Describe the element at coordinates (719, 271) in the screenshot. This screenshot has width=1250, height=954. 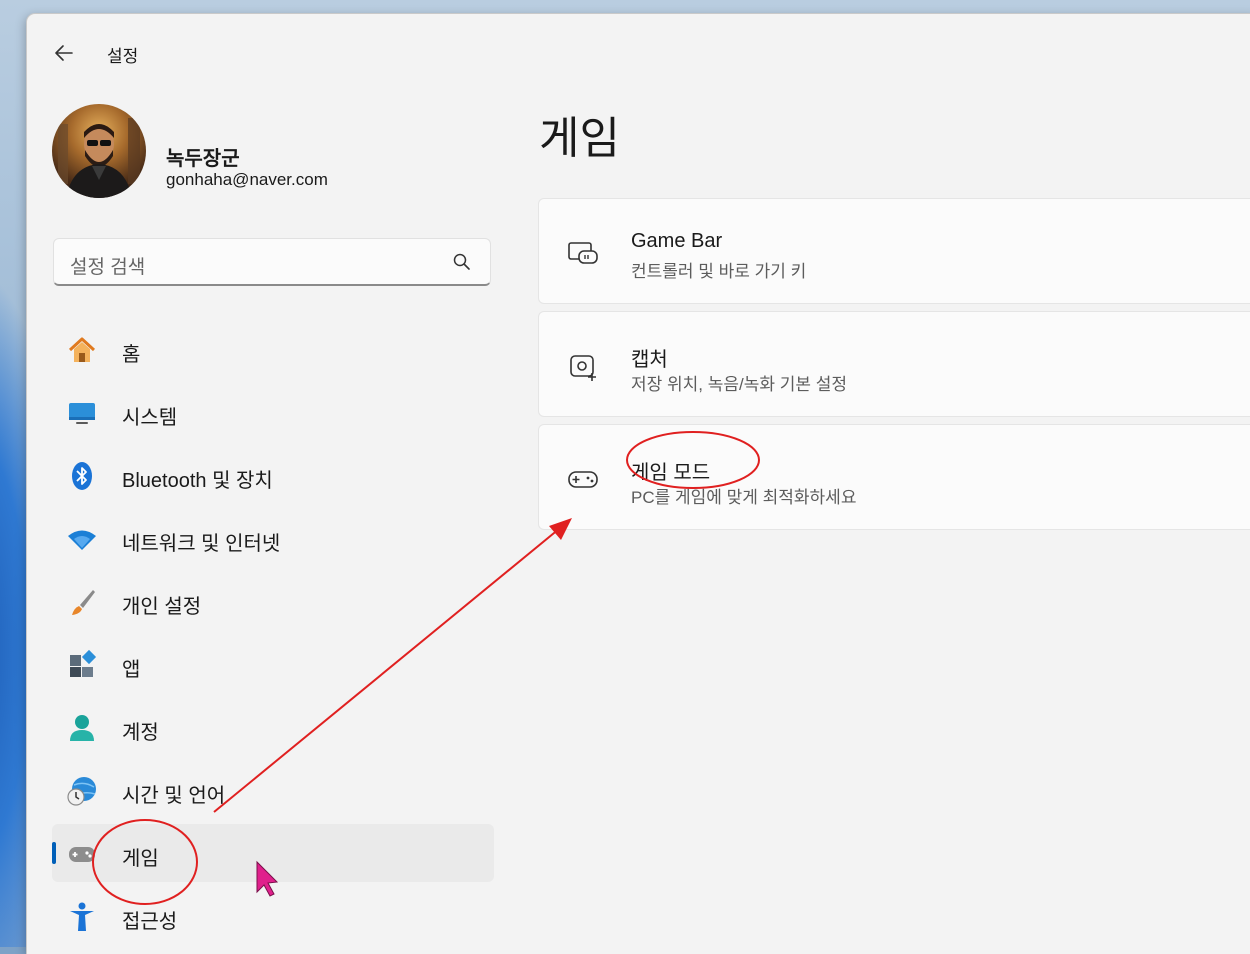
I see `card-description: 컨트롤러 및 바로 가기 키` at that location.